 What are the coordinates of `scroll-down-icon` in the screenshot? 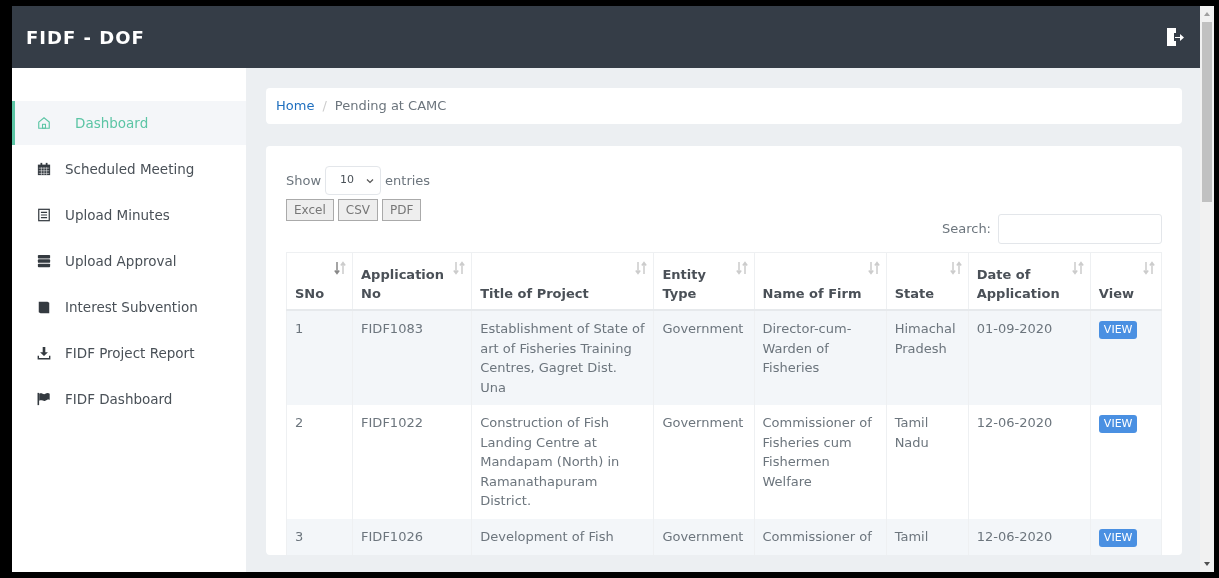 It's located at (1207, 564).